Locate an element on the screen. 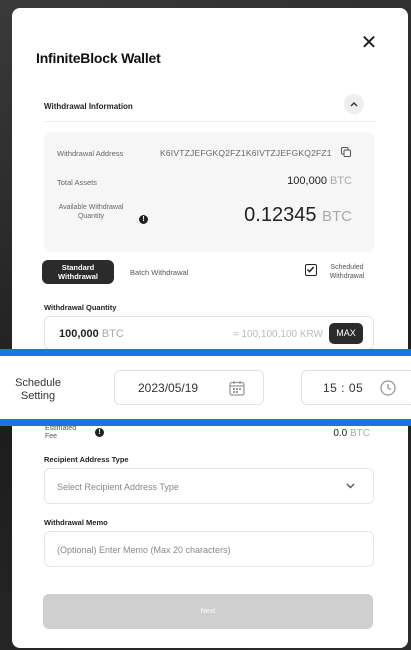 The width and height of the screenshot is (411, 650). available-quantity-value: 0.12345 BTC is located at coordinates (298, 215).